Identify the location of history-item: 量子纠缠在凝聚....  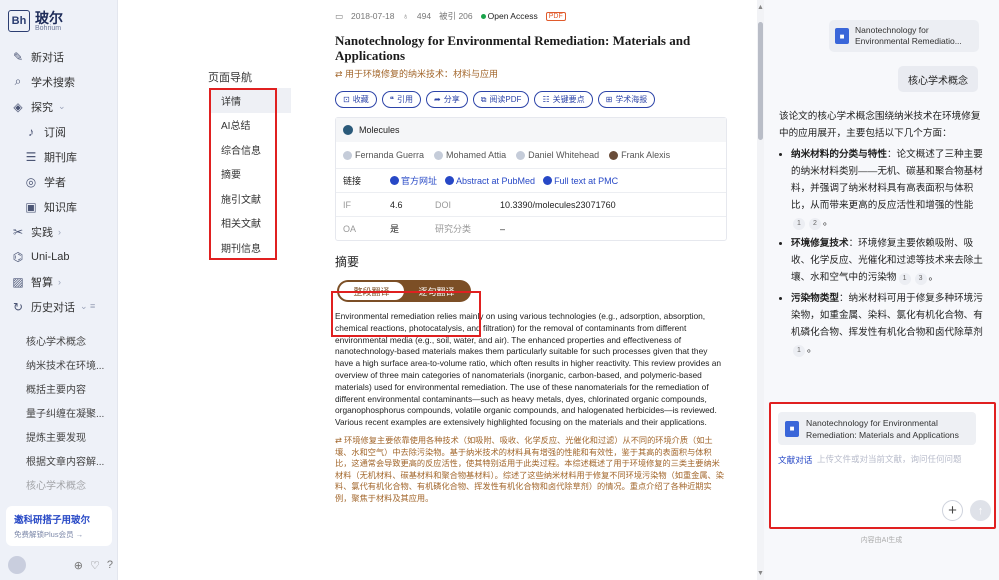
(59, 412).